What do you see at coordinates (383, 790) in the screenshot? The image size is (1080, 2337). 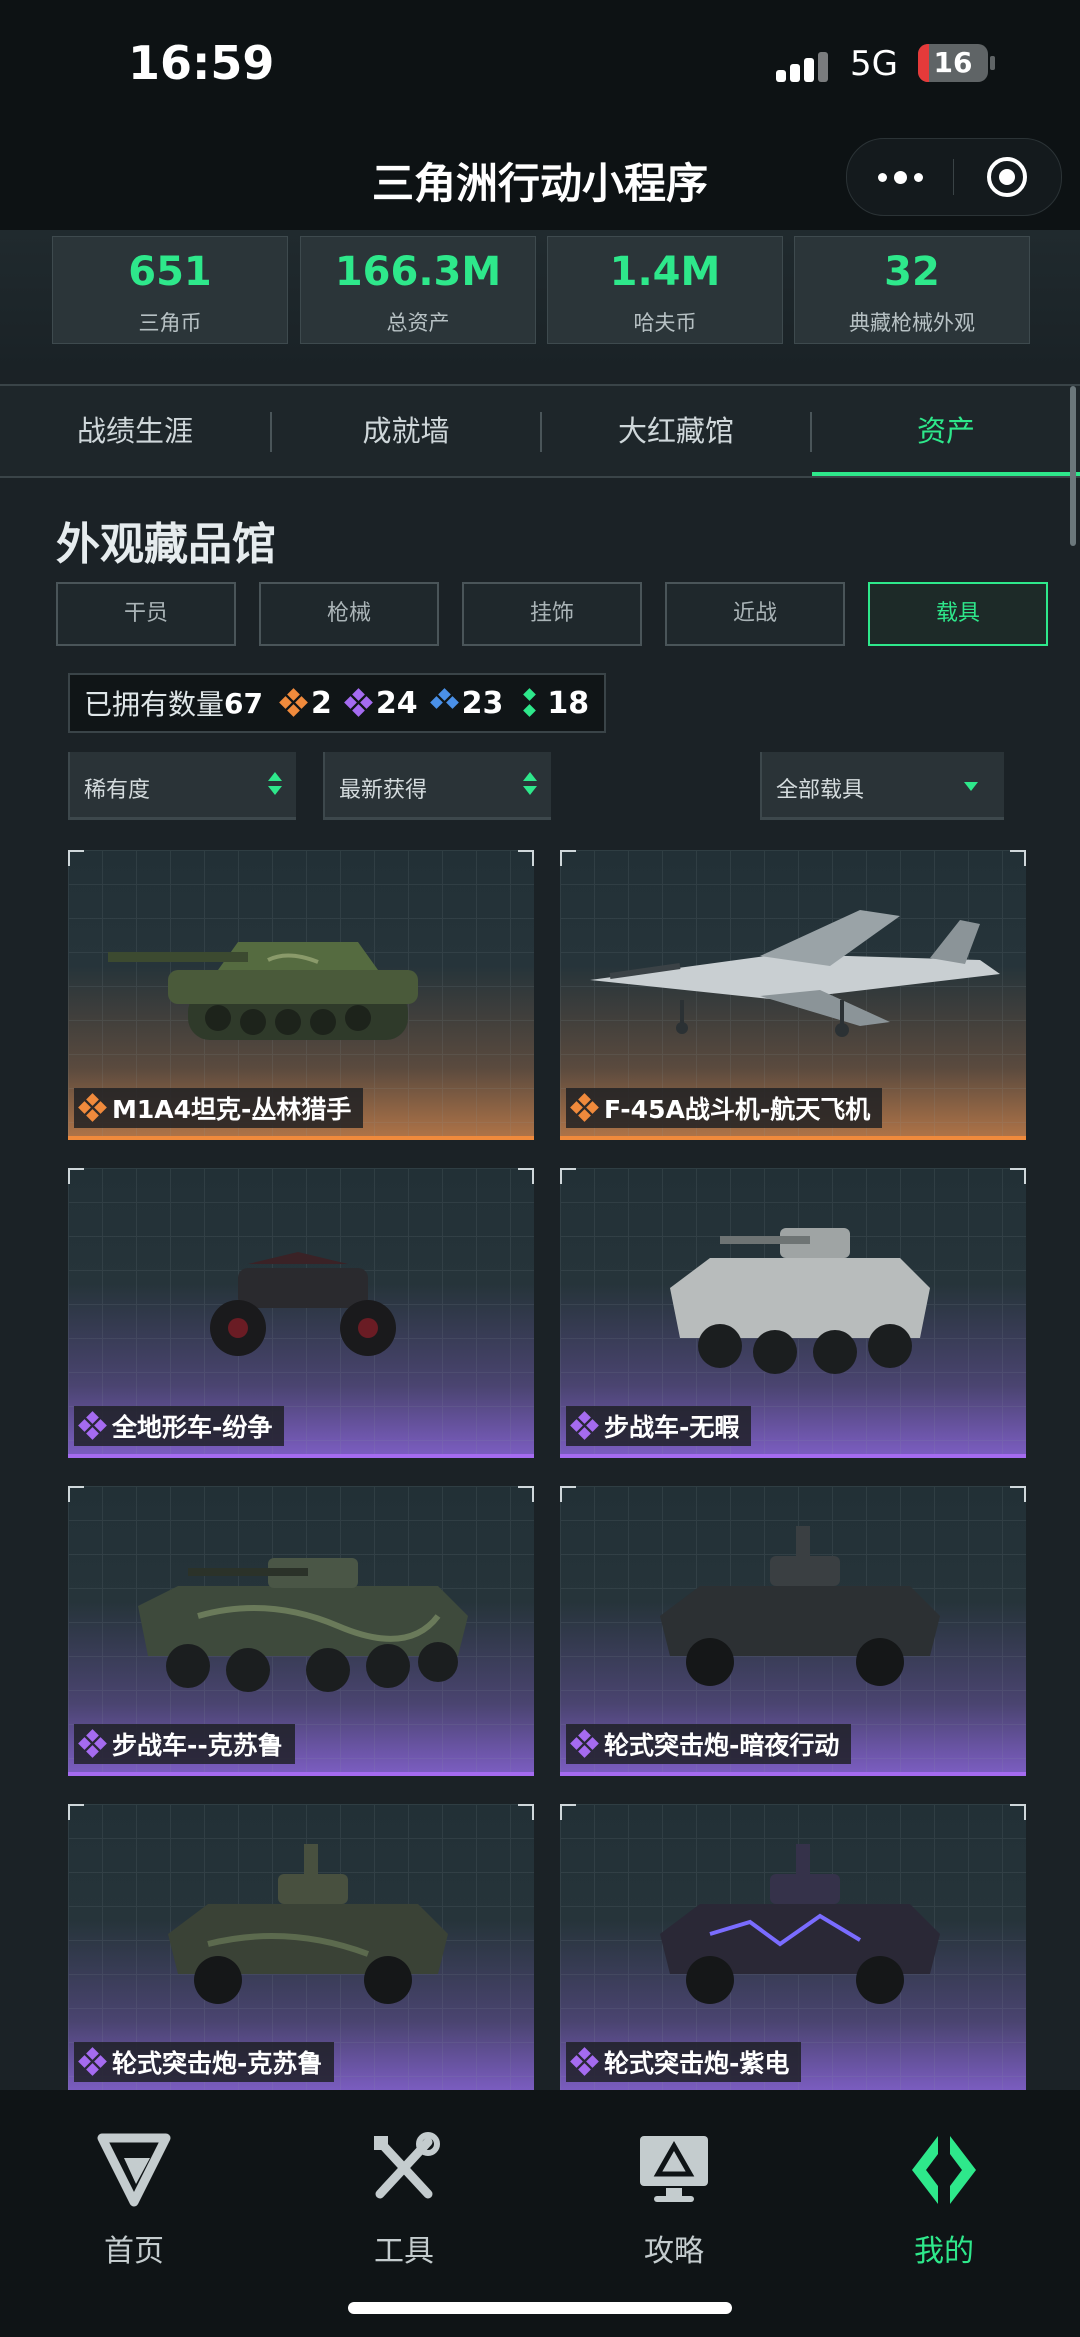 I see `dropdown-value: 最新获得` at bounding box center [383, 790].